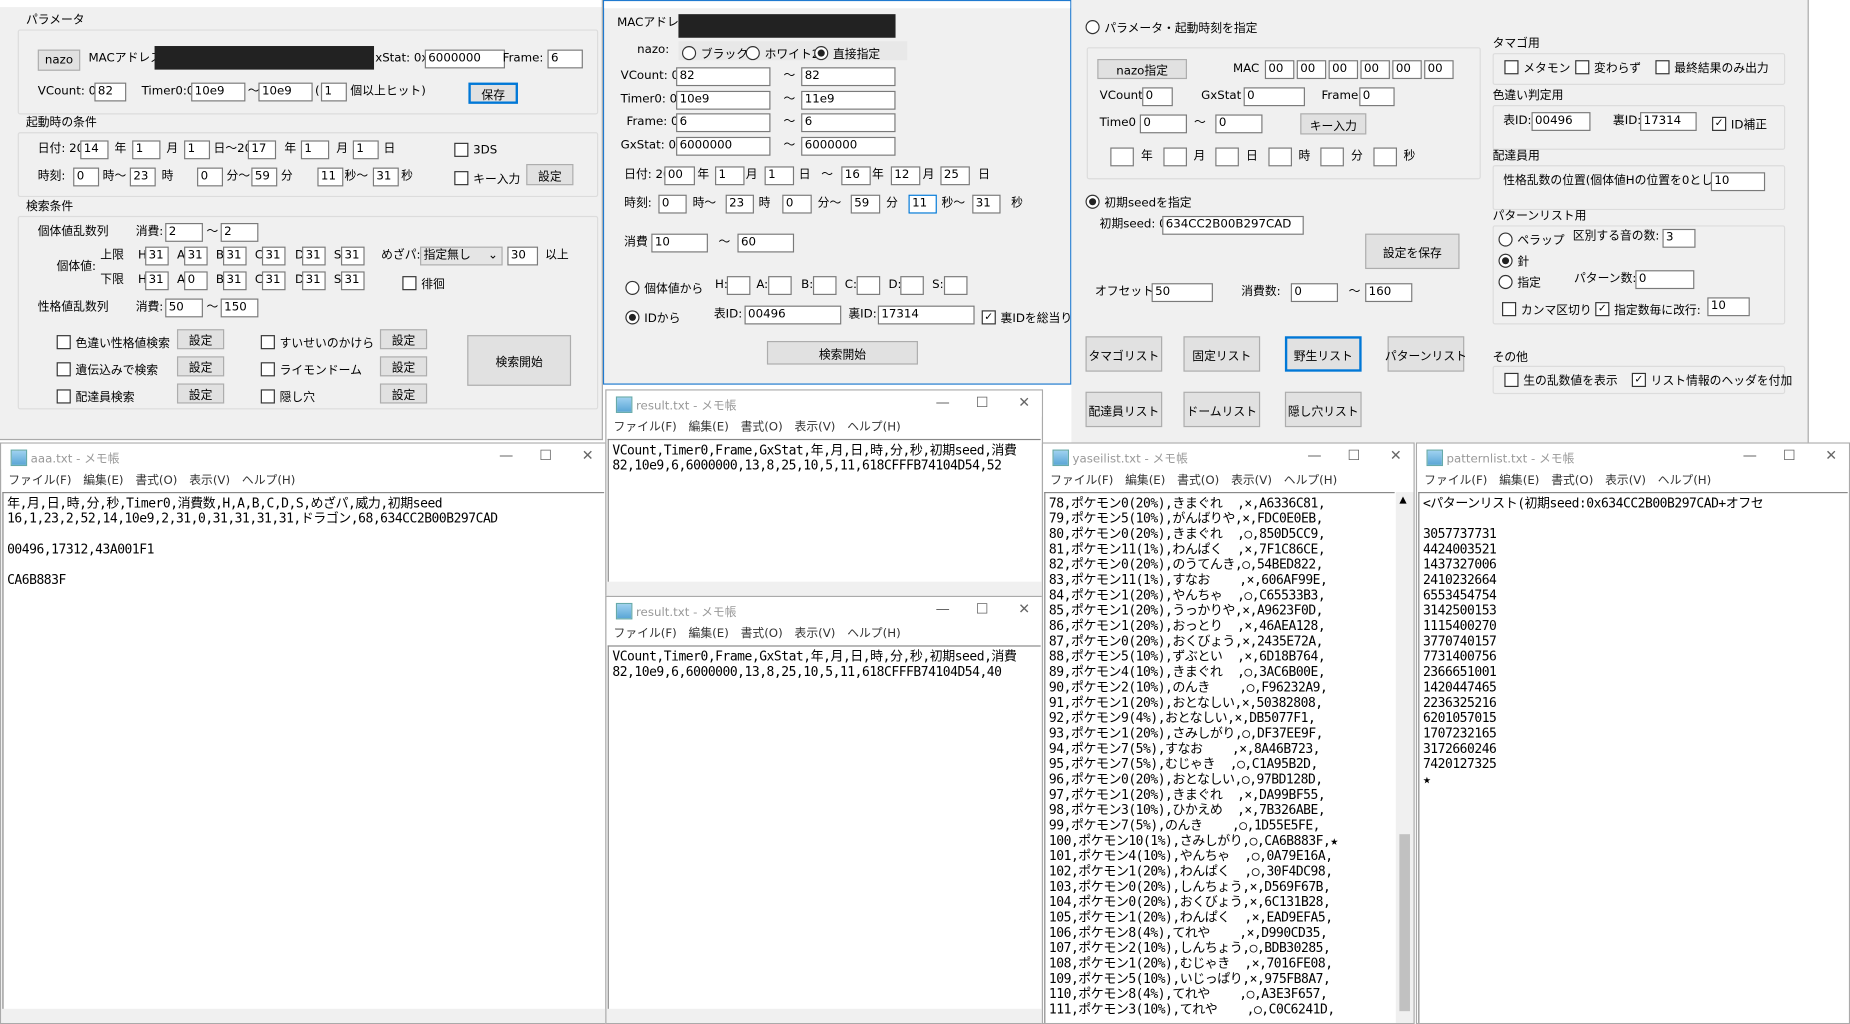 This screenshot has height=1024, width=1850. I want to click on horizontal-scrollbar, so click(303, 1015).